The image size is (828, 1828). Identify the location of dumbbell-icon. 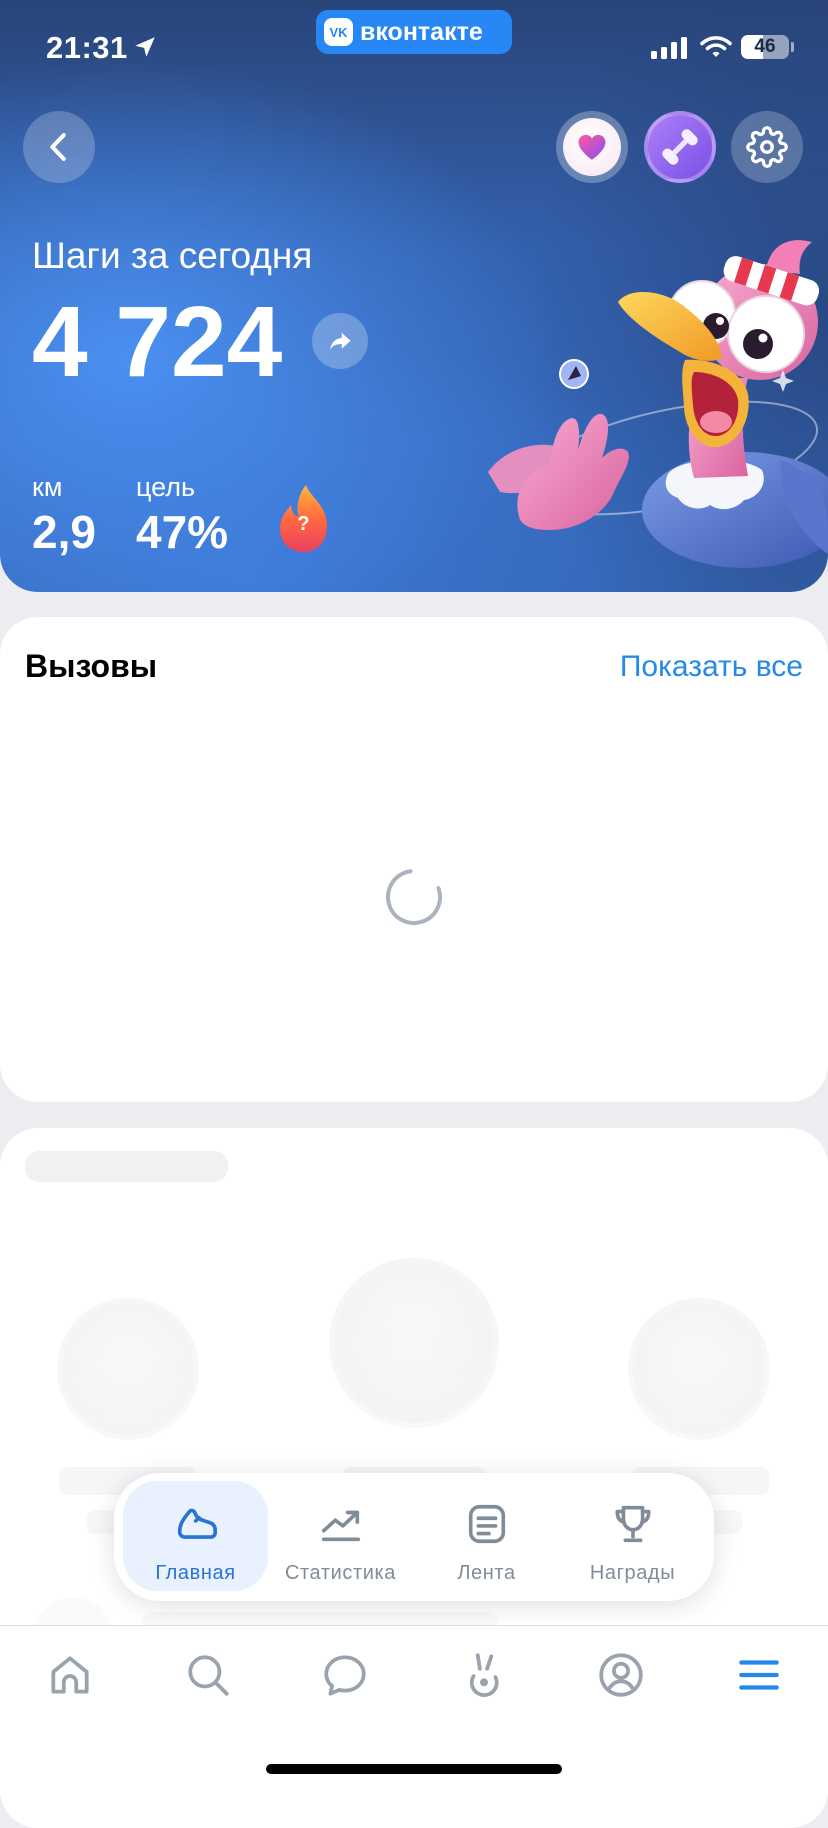
(680, 147).